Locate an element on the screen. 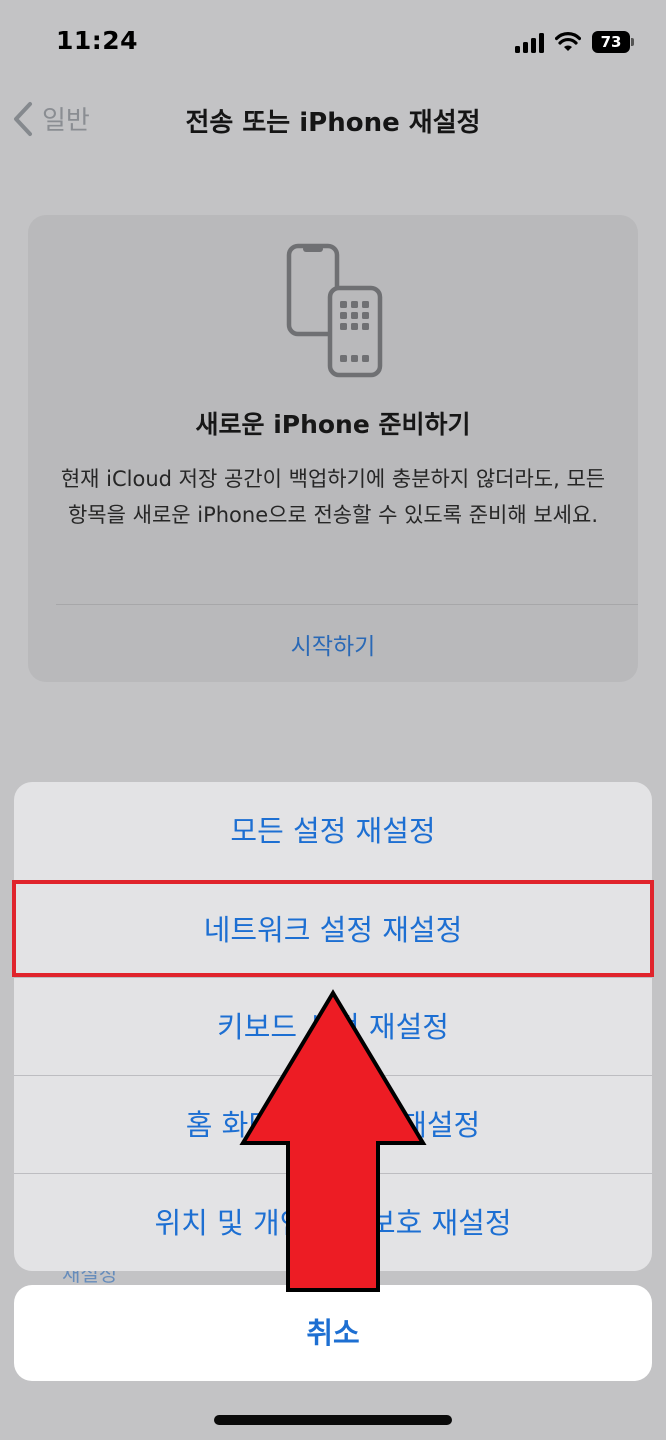 This screenshot has width=666, height=1440. home-indicator is located at coordinates (333, 1420).